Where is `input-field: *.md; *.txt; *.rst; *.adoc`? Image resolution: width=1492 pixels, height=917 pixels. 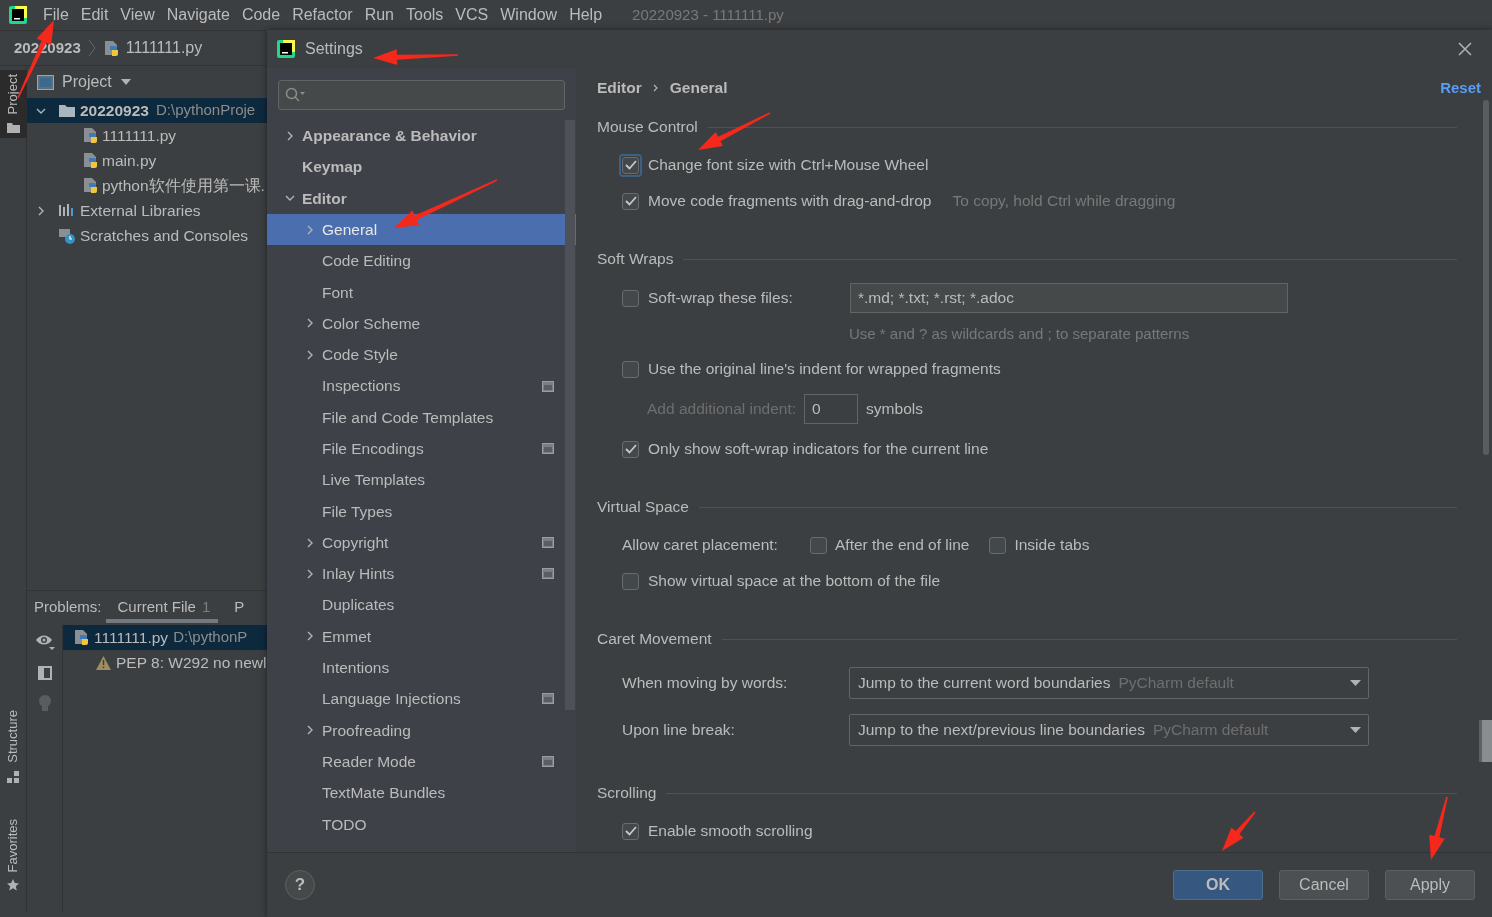 input-field: *.md; *.txt; *.rst; *.adoc is located at coordinates (1069, 298).